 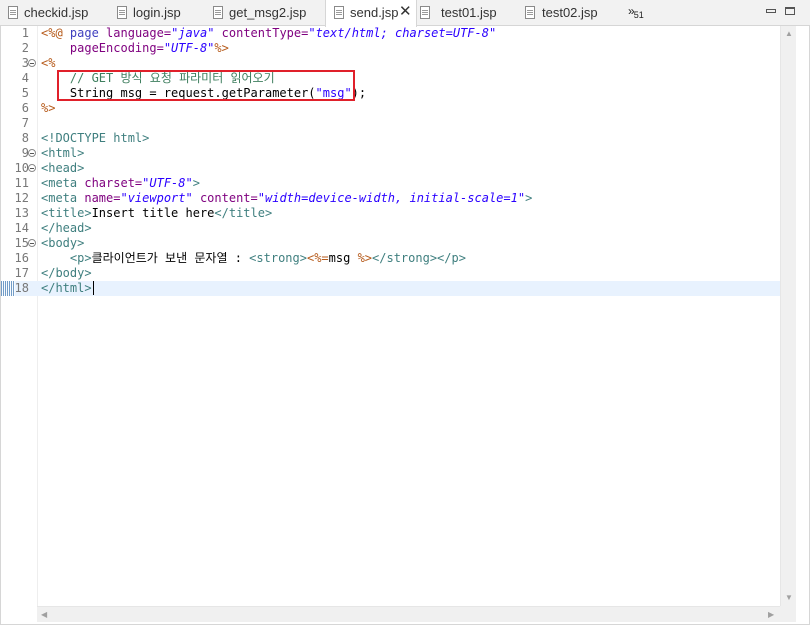 What do you see at coordinates (365, 258) in the screenshot?
I see `jsp-expression-close: %>` at bounding box center [365, 258].